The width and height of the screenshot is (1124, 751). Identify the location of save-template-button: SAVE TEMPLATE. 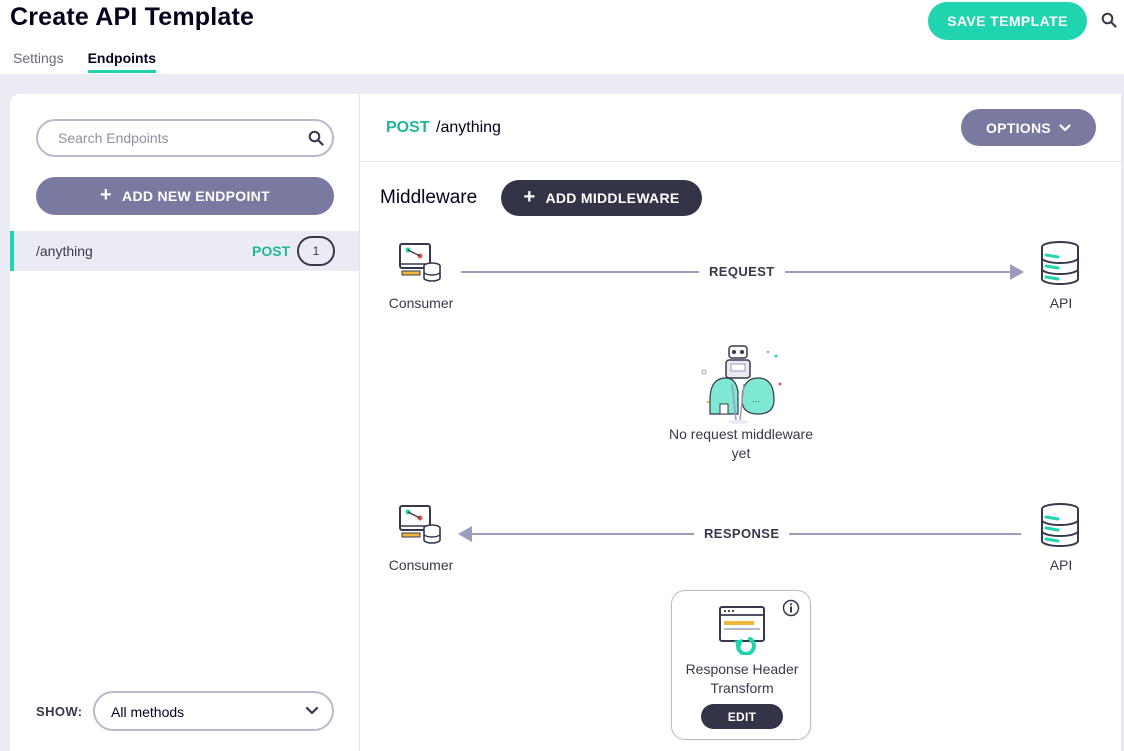
(1007, 21).